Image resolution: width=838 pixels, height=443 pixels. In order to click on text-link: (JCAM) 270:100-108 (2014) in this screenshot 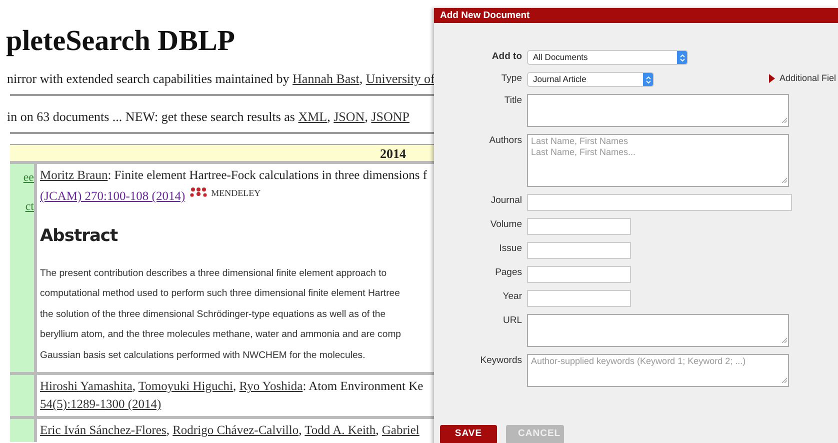, I will do `click(113, 196)`.